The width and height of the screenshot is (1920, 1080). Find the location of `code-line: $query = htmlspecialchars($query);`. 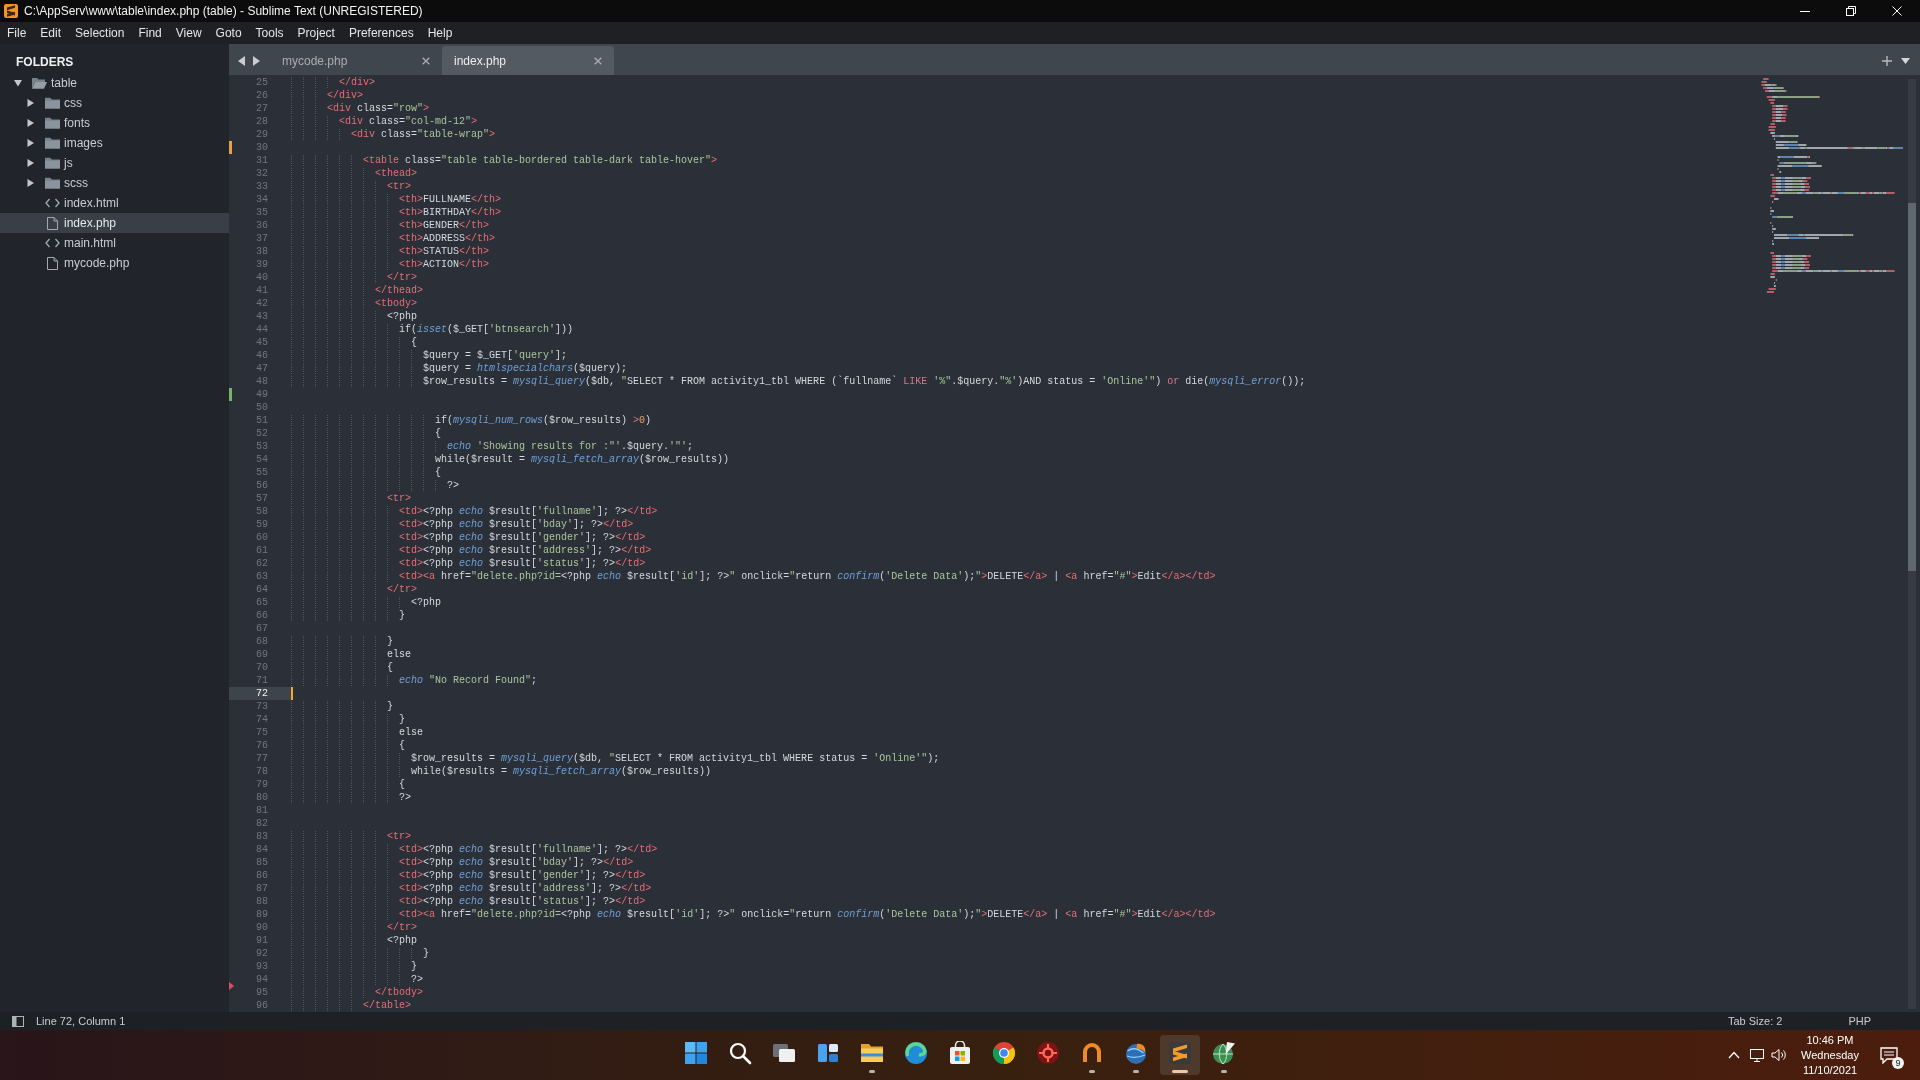

code-line: $query = htmlspecialchars($query); is located at coordinates (525, 368).